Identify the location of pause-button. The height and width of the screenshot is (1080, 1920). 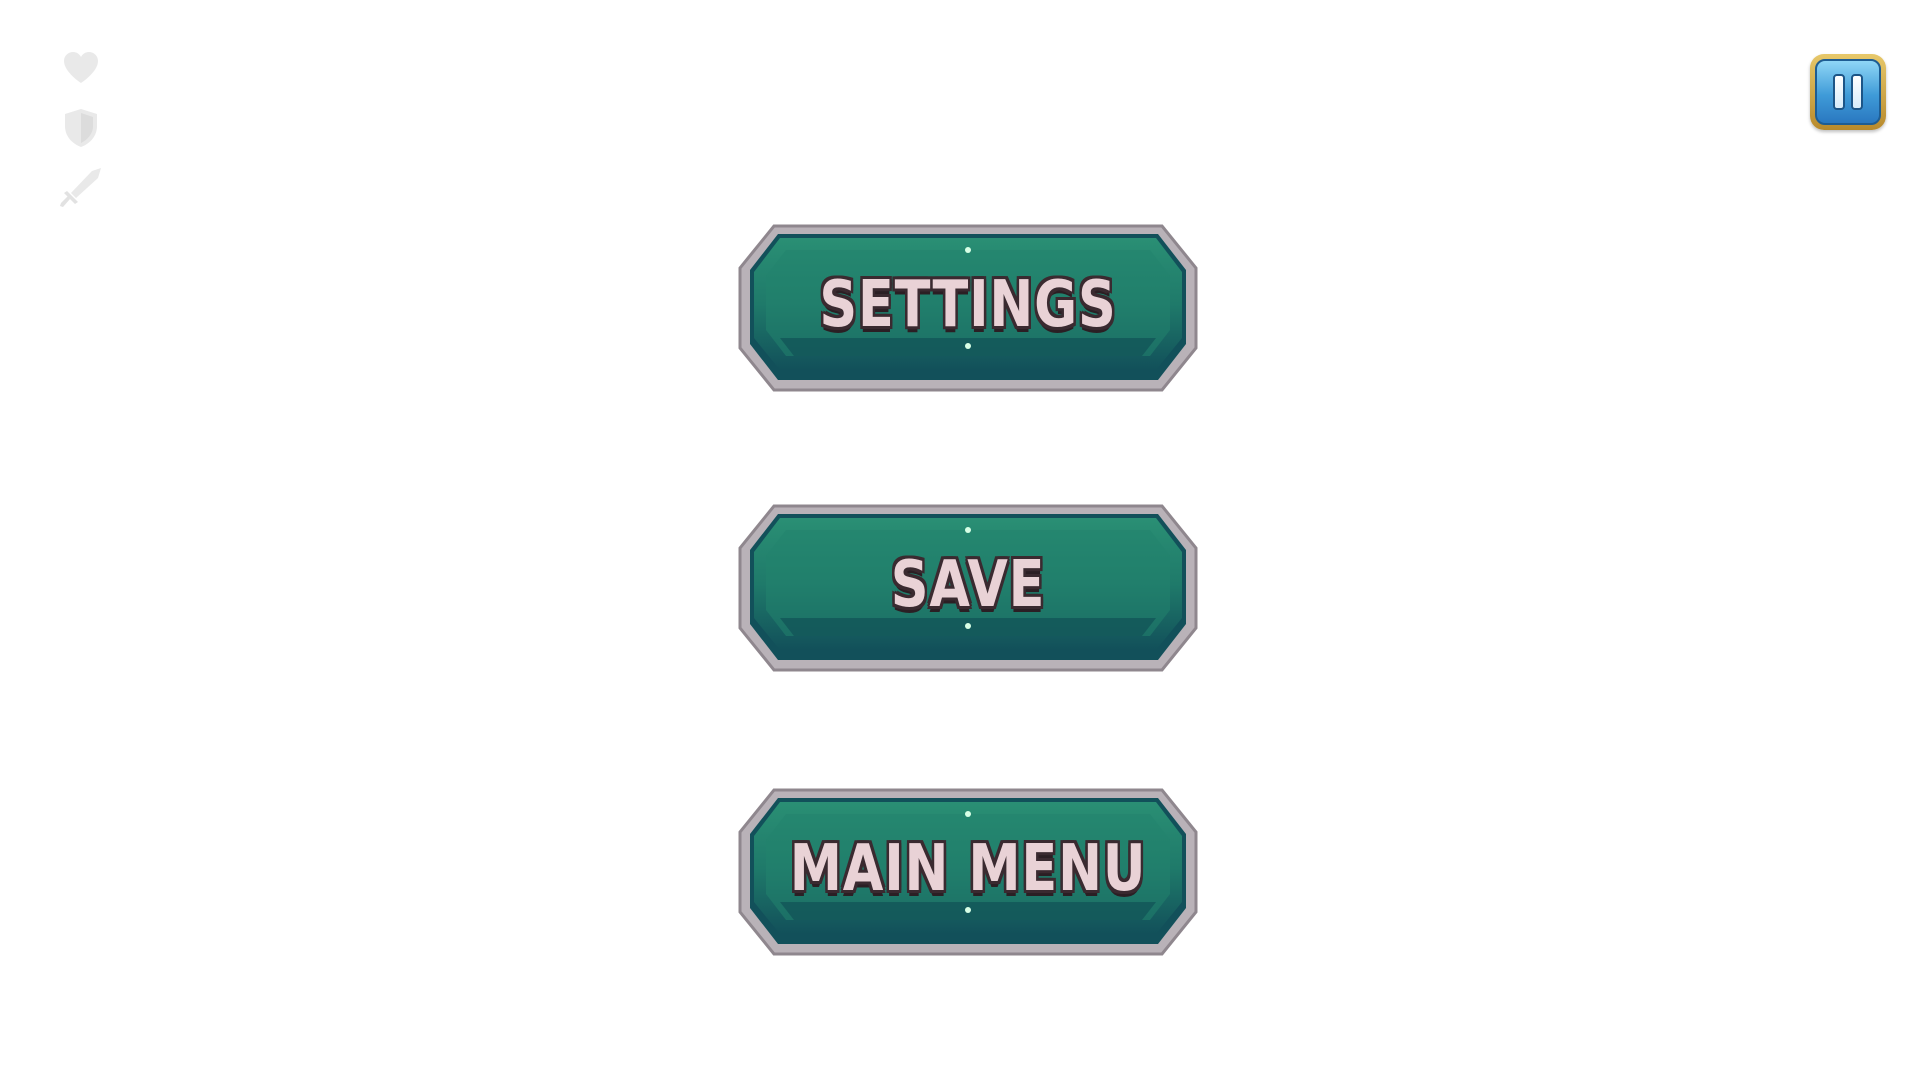
(1848, 92).